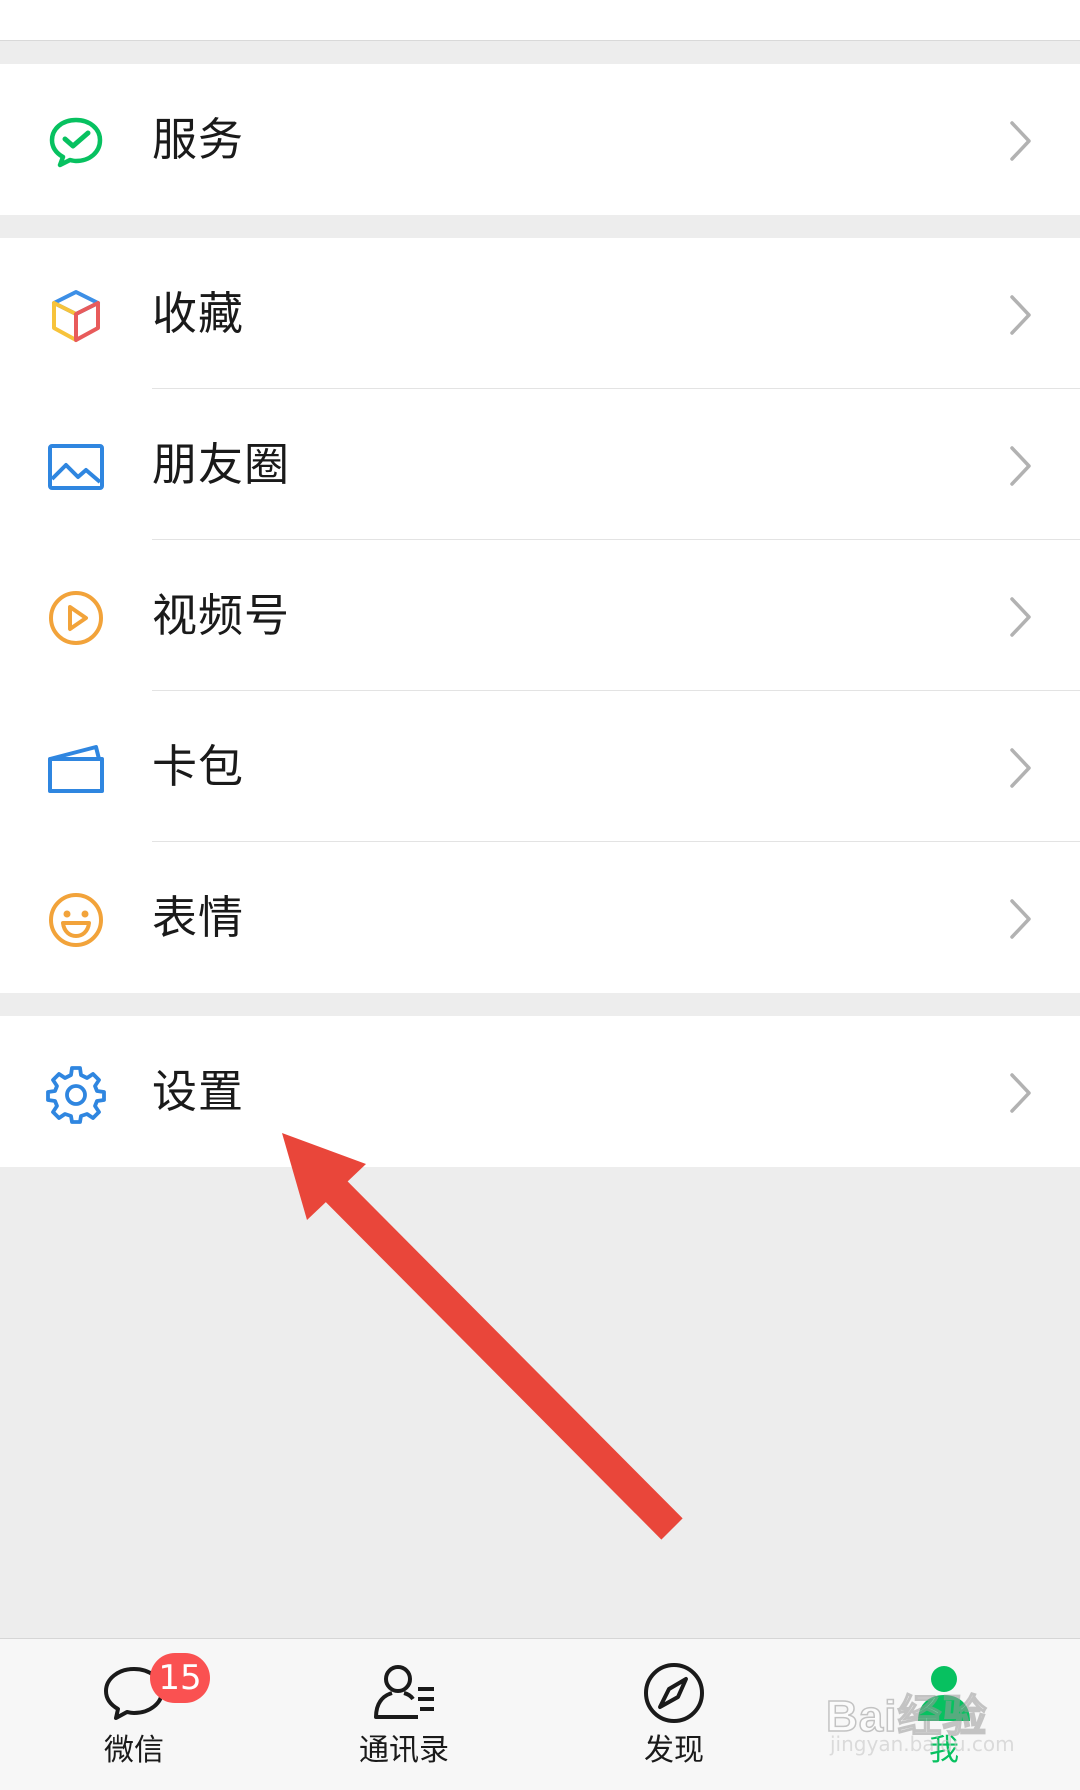  I want to click on menu-item-label: 收藏, so click(198, 313).